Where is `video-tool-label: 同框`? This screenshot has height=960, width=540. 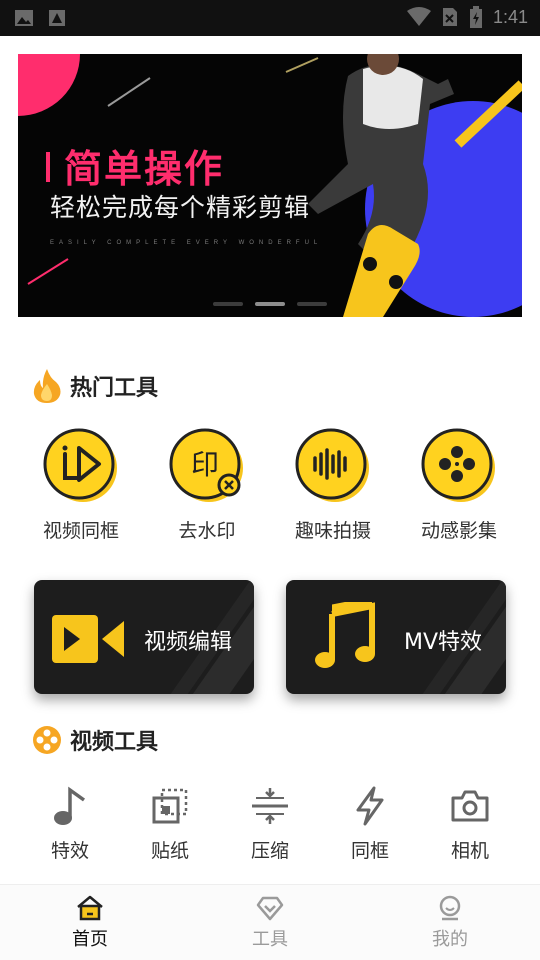 video-tool-label: 同框 is located at coordinates (369, 851).